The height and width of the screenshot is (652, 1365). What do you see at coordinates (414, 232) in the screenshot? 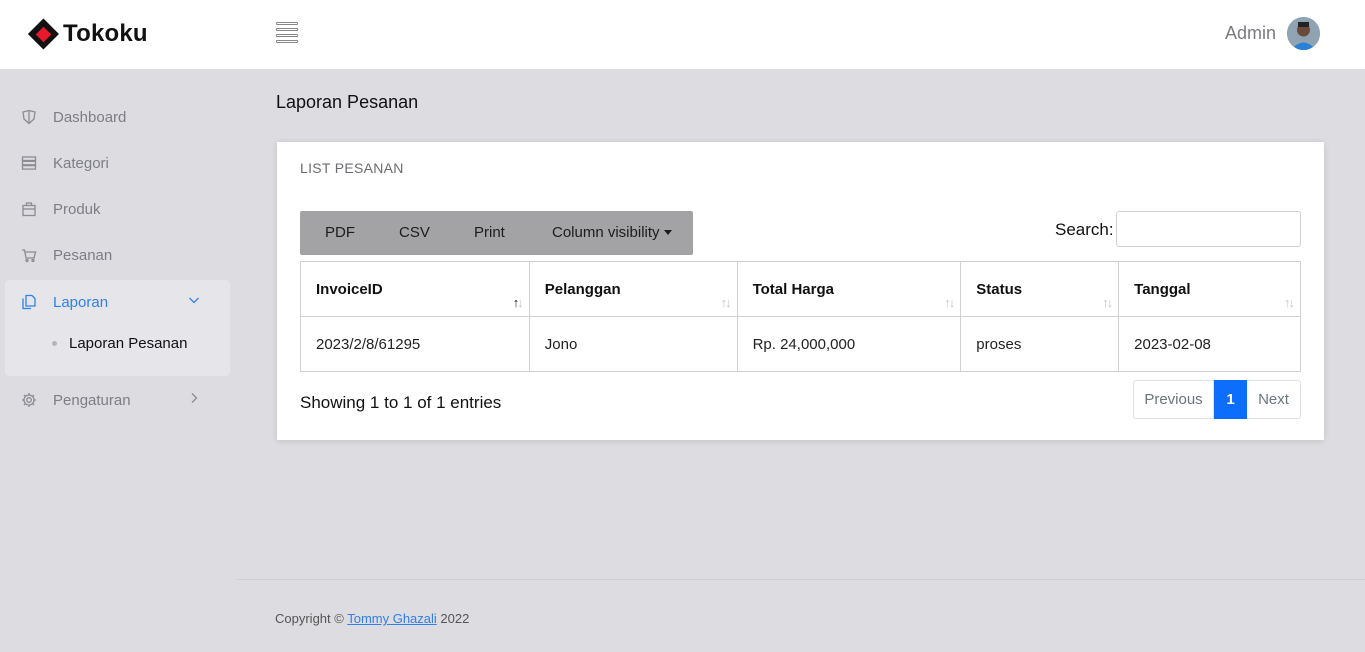
I see `csv-button: CSV` at bounding box center [414, 232].